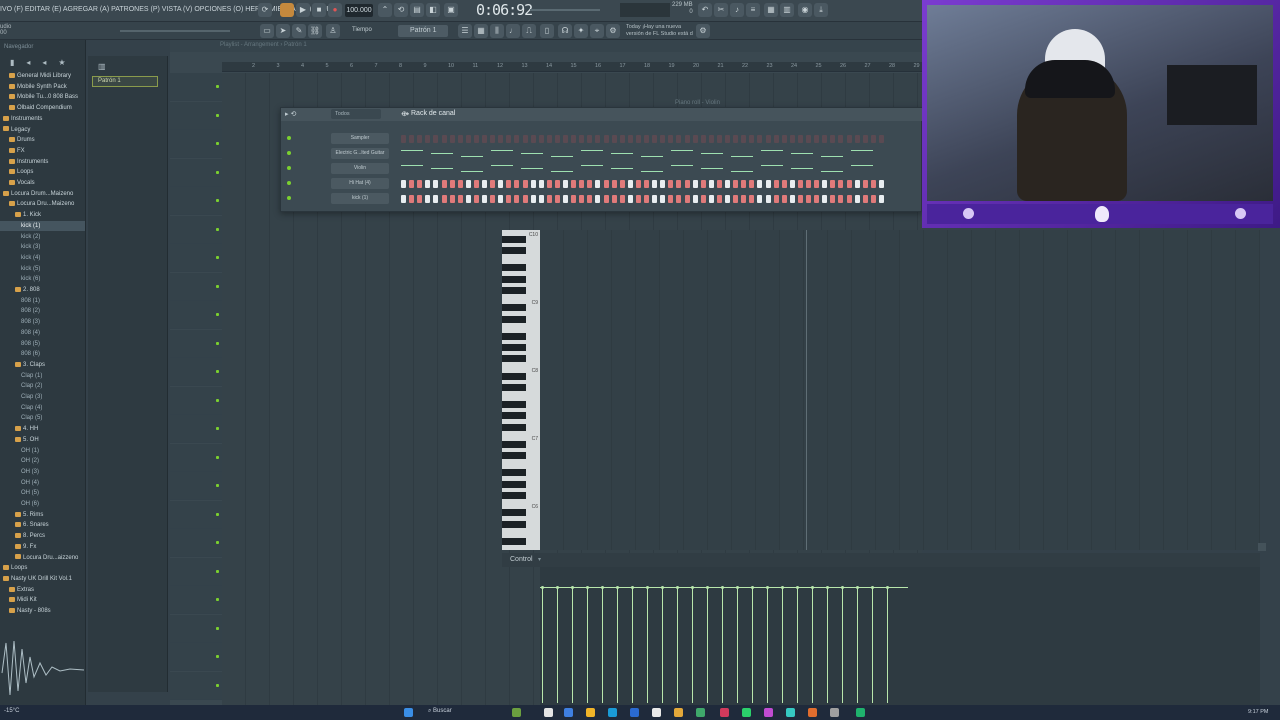 The image size is (1280, 720). Describe the element at coordinates (42, 472) in the screenshot. I see `browser-file: OH (3)` at that location.